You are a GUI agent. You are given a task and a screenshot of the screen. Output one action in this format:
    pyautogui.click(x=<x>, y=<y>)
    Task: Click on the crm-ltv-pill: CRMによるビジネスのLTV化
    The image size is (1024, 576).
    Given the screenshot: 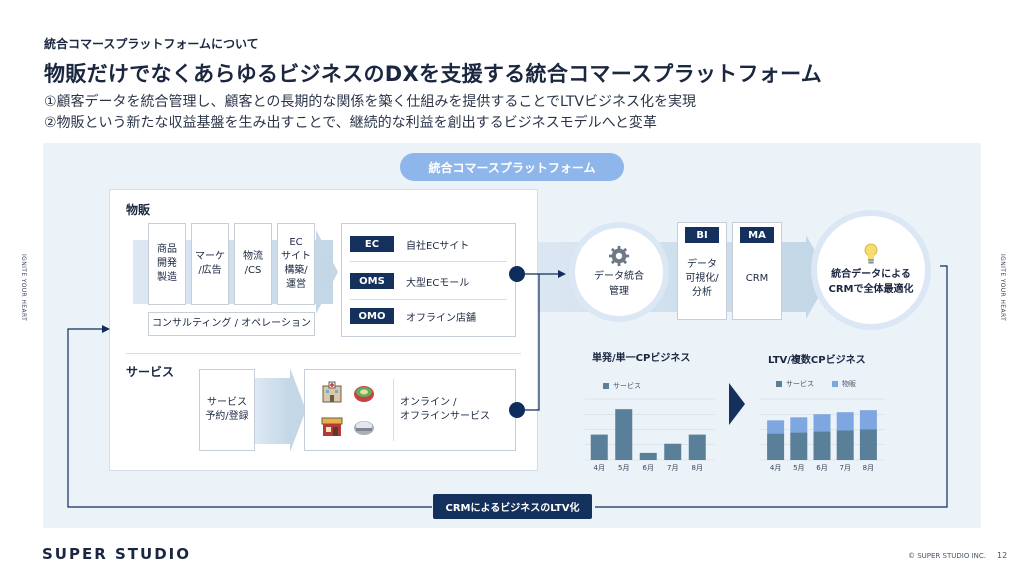 What is the action you would take?
    pyautogui.click(x=512, y=506)
    